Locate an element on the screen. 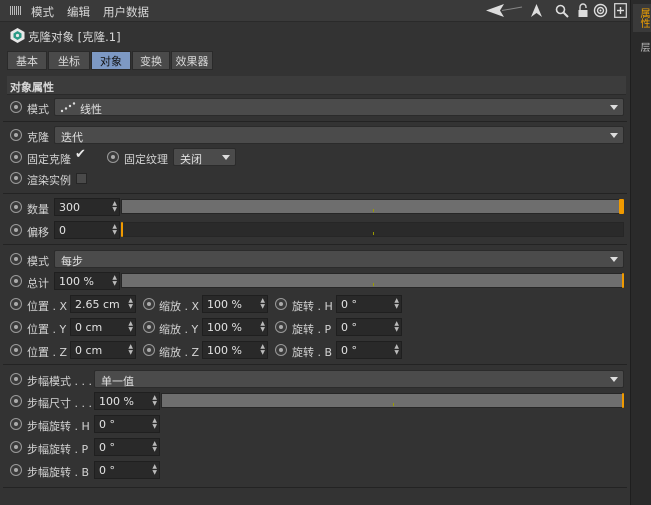 The height and width of the screenshot is (505, 651). count-slider is located at coordinates (372, 206).